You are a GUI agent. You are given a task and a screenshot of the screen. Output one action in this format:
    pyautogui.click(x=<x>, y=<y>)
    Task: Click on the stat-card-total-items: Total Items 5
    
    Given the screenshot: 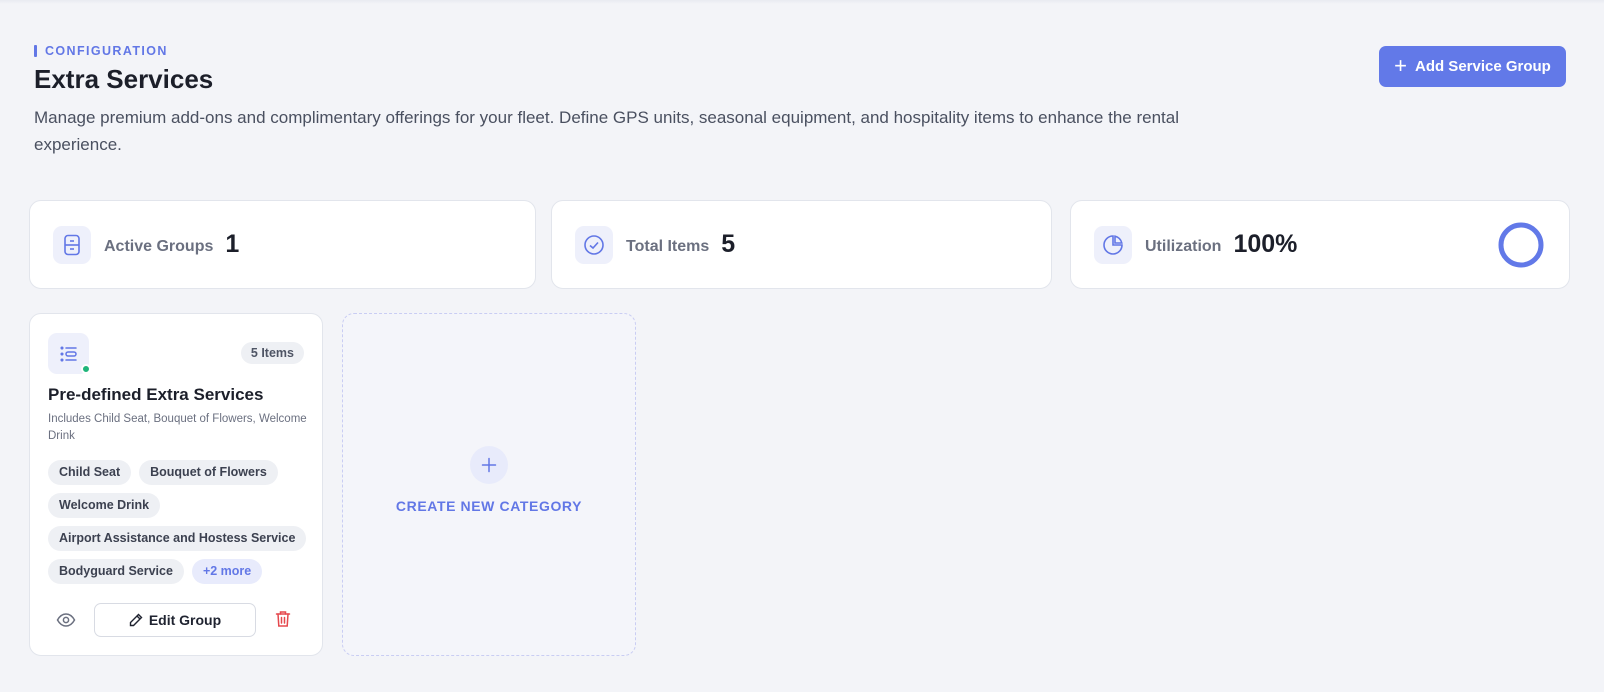 What is the action you would take?
    pyautogui.click(x=801, y=244)
    